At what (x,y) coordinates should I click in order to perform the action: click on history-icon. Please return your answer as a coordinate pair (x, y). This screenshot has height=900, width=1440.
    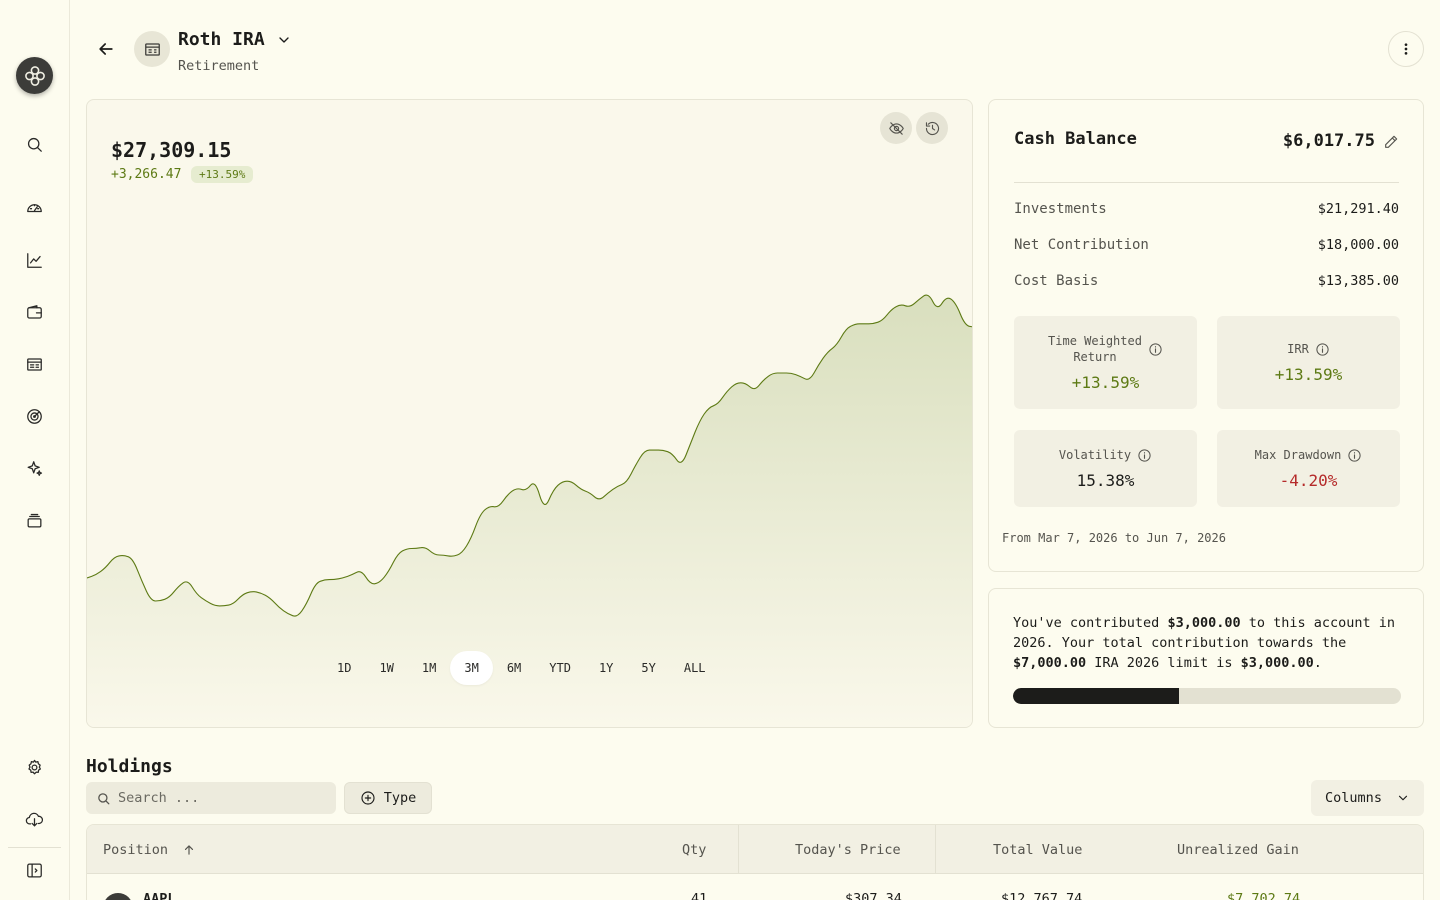
    Looking at the image, I should click on (932, 128).